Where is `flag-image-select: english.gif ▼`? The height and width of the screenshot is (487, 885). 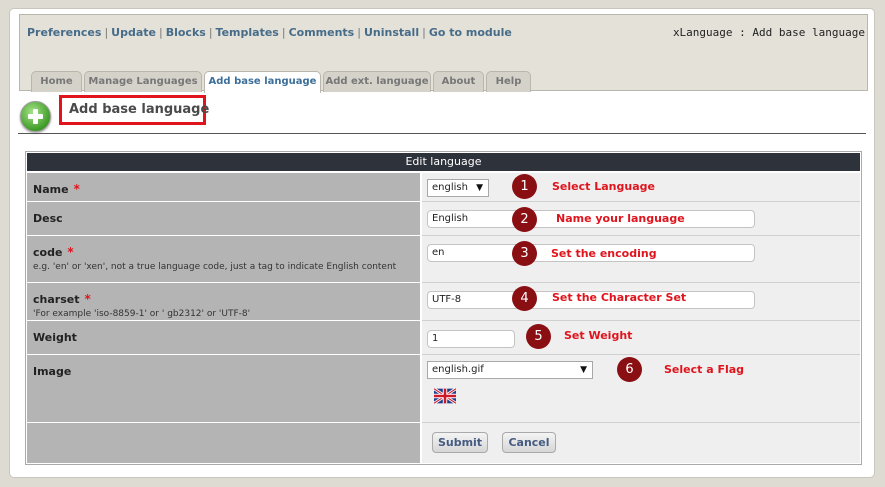
flag-image-select: english.gif ▼ is located at coordinates (510, 370).